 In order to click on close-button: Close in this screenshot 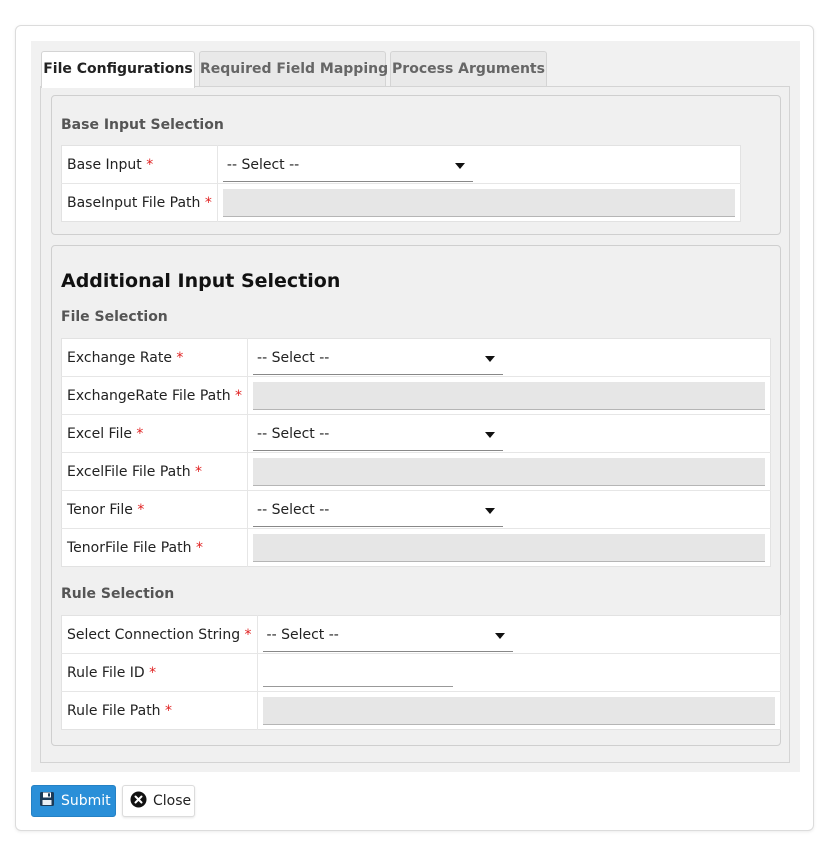, I will do `click(158, 801)`.